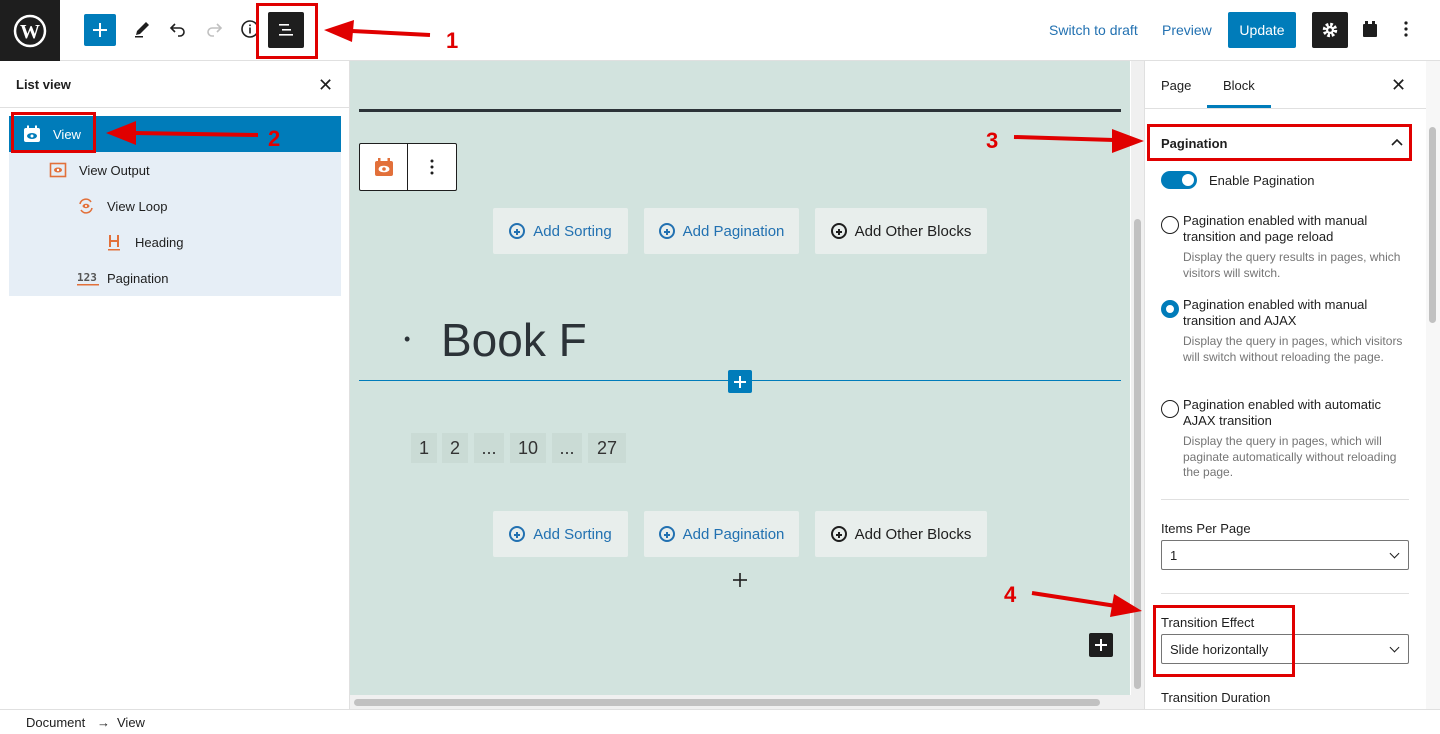 This screenshot has height=734, width=1440. What do you see at coordinates (424, 448) in the screenshot?
I see `pagination-page: 1` at bounding box center [424, 448].